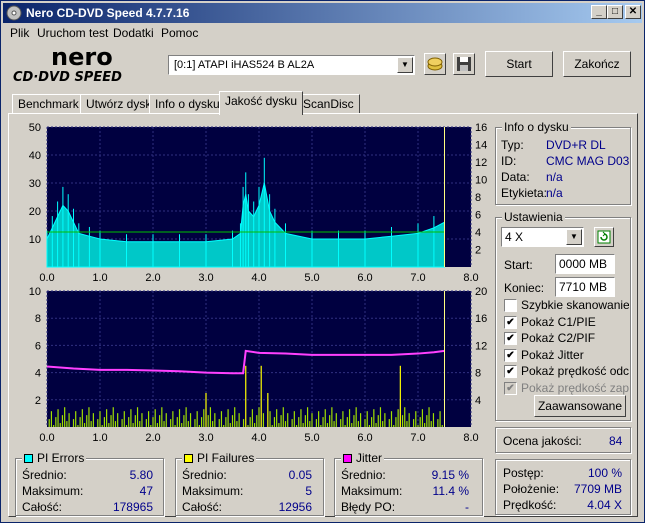 This screenshot has width=645, height=523. I want to click on disc-id-value: CMC MAG D03, so click(588, 161).